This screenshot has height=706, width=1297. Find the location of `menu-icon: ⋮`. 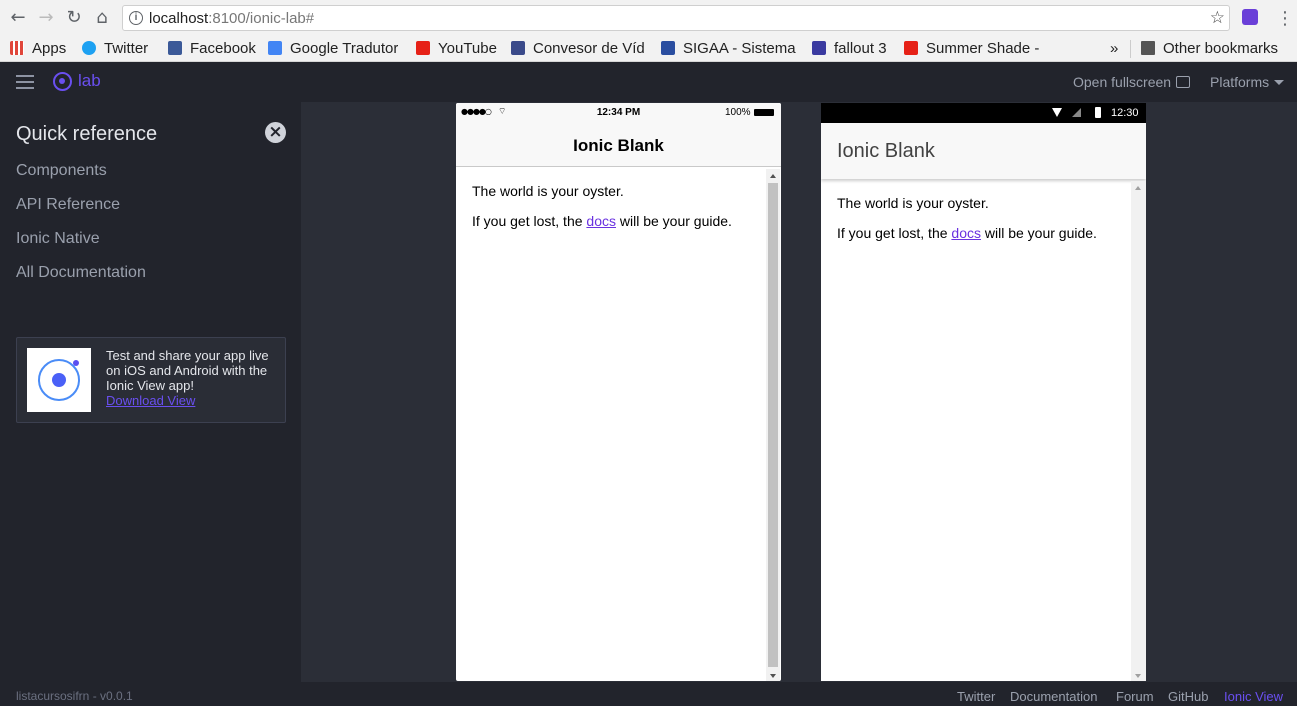

menu-icon: ⋮ is located at coordinates (1285, 18).